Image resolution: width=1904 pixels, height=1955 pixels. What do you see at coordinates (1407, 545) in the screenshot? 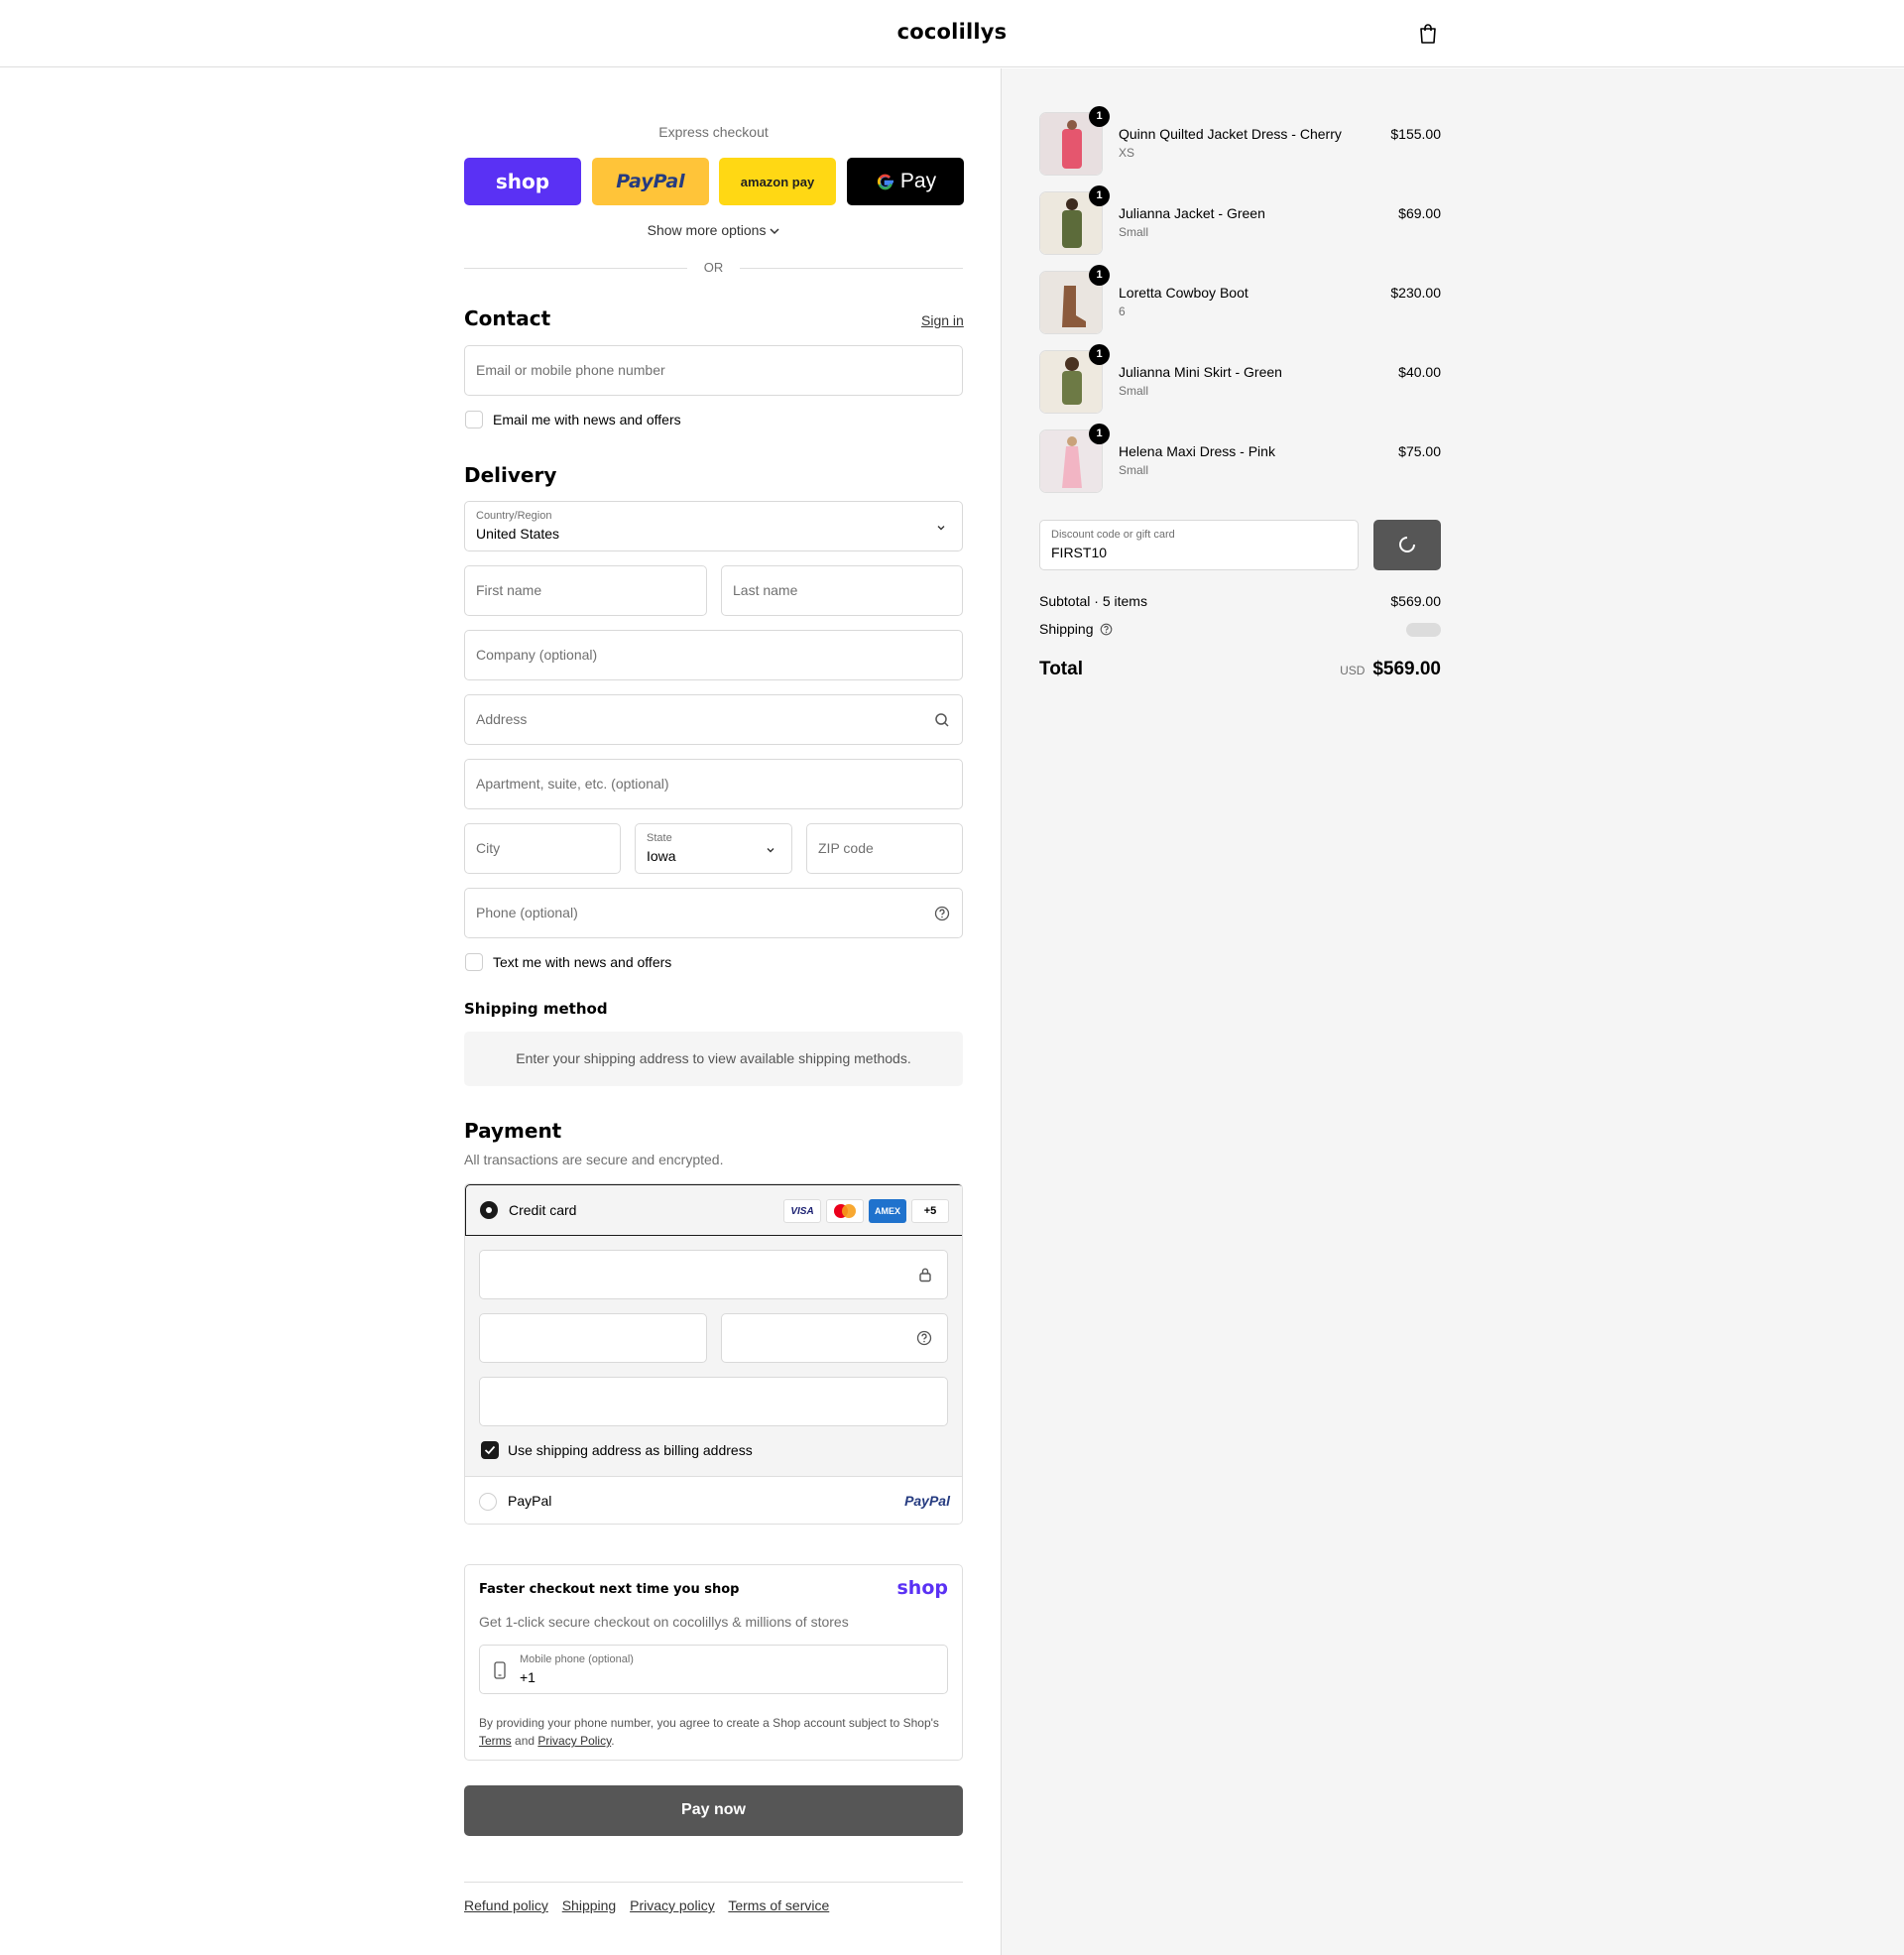
I see `apply-discount-button` at bounding box center [1407, 545].